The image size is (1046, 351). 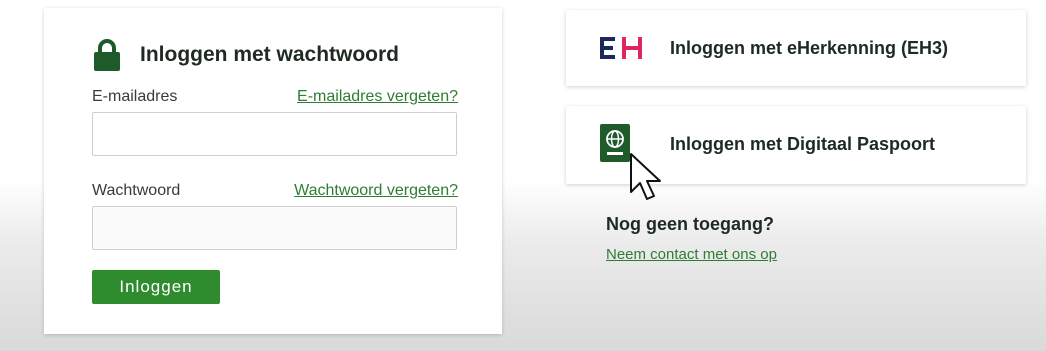 I want to click on lock-icon, so click(x=107, y=55).